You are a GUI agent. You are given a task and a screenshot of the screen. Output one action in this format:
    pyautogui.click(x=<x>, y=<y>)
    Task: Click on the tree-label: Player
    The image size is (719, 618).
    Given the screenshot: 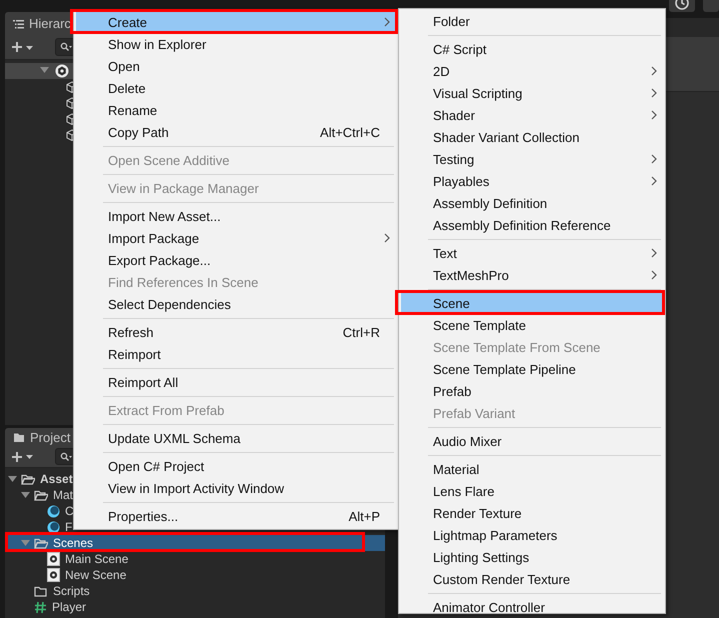 What is the action you would take?
    pyautogui.click(x=68, y=607)
    